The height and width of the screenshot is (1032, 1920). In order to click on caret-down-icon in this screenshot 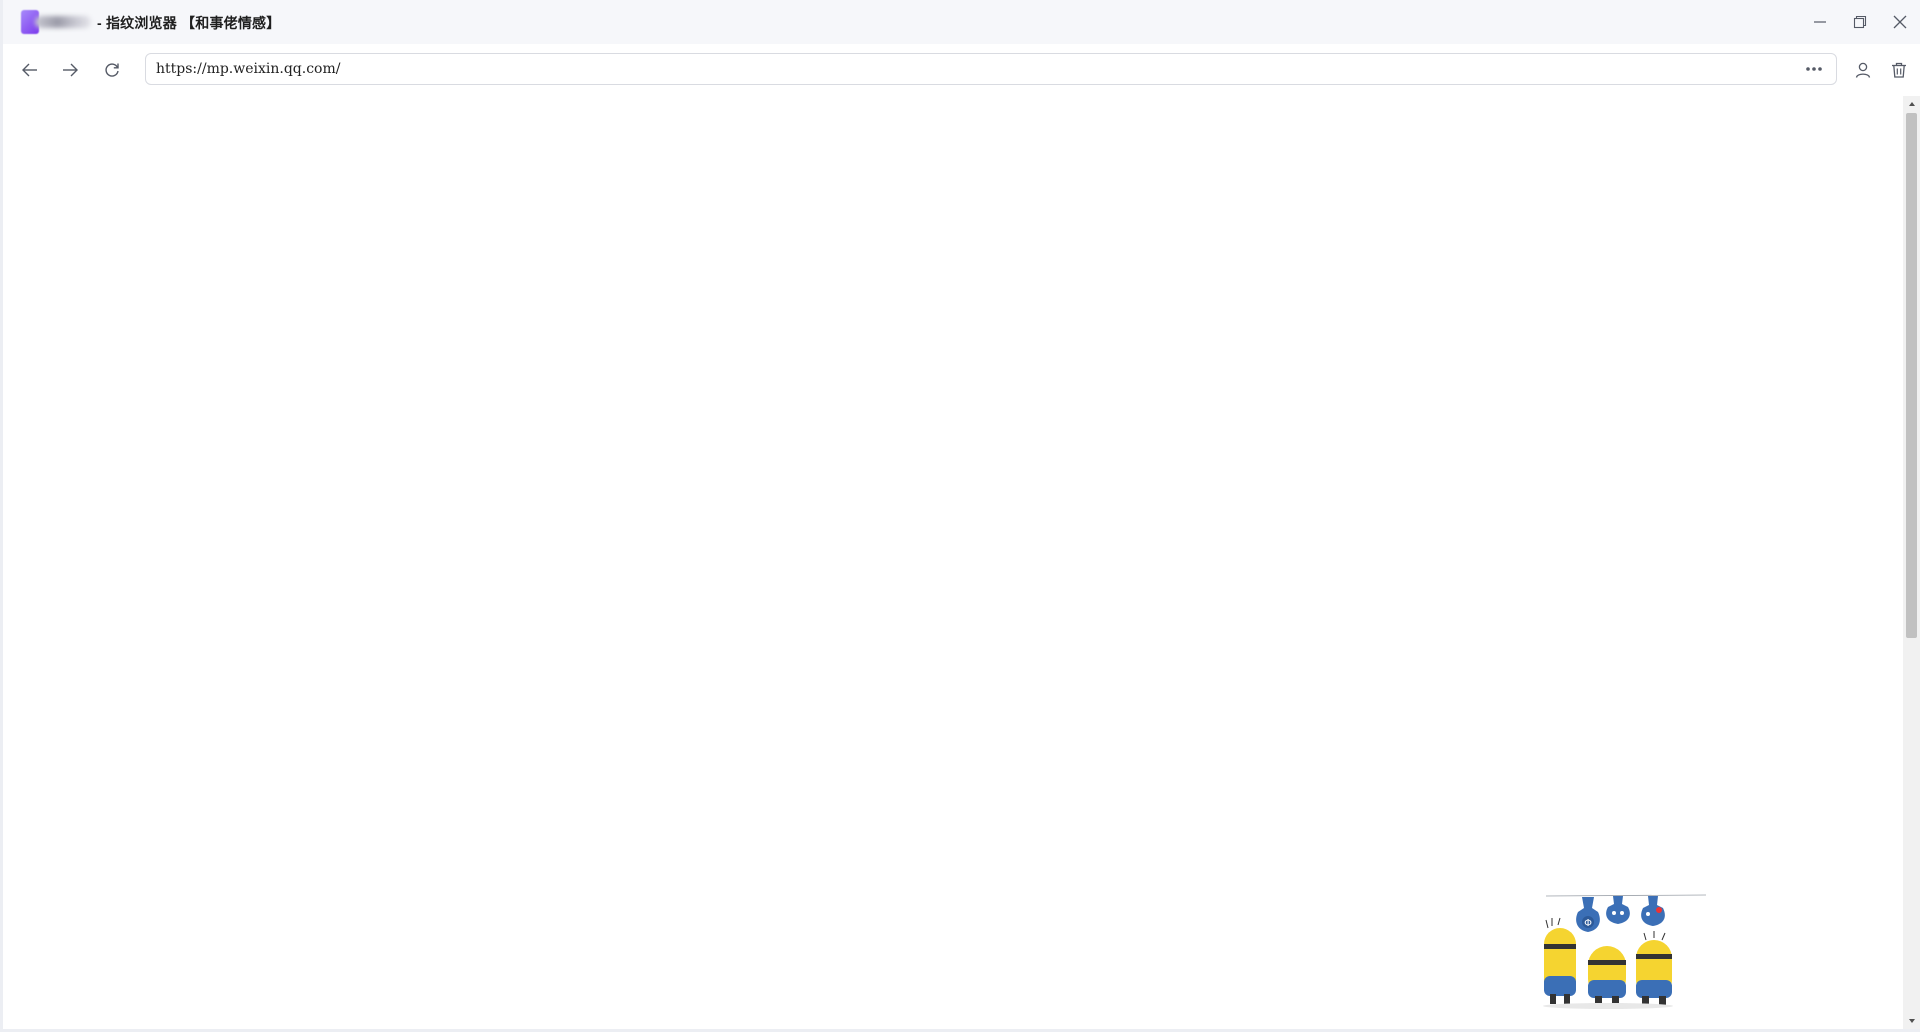, I will do `click(1911, 1021)`.